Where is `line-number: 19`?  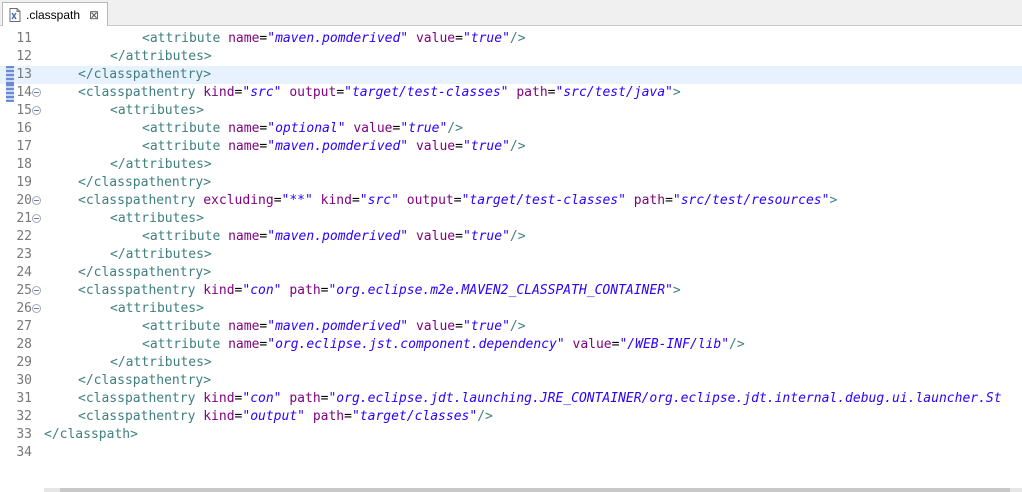
line-number: 19 is located at coordinates (24, 182).